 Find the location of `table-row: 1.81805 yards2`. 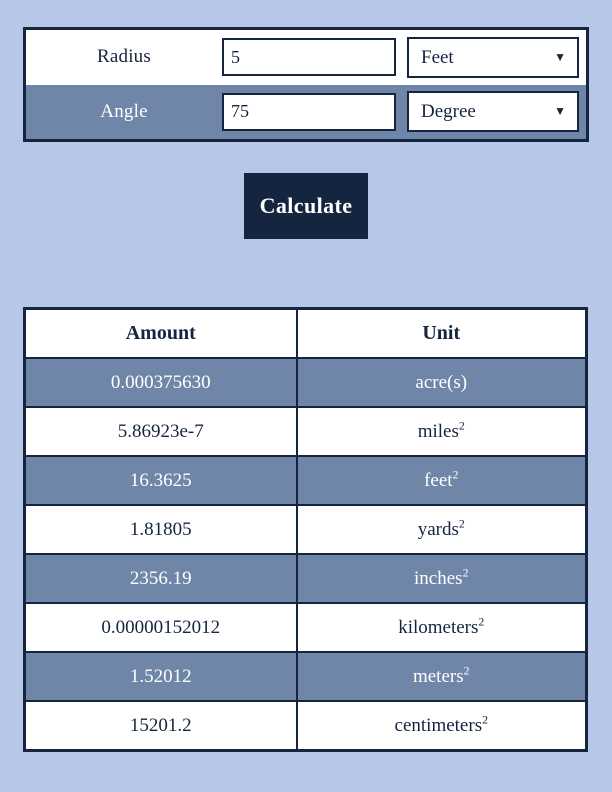

table-row: 1.81805 yards2 is located at coordinates (305, 529).